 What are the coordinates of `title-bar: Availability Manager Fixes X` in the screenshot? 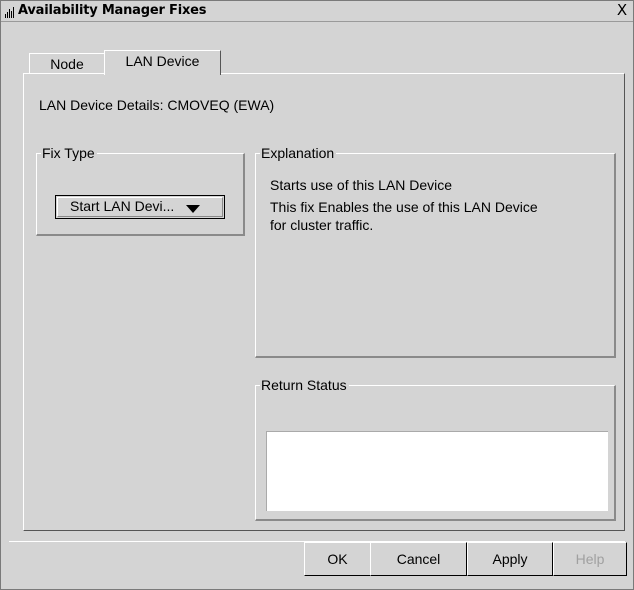 It's located at (317, 11).